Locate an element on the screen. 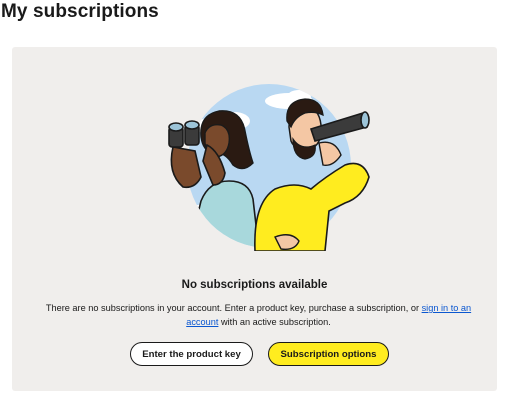 Image resolution: width=512 pixels, height=398 pixels. empty-state-title: No subscriptions available is located at coordinates (254, 285).